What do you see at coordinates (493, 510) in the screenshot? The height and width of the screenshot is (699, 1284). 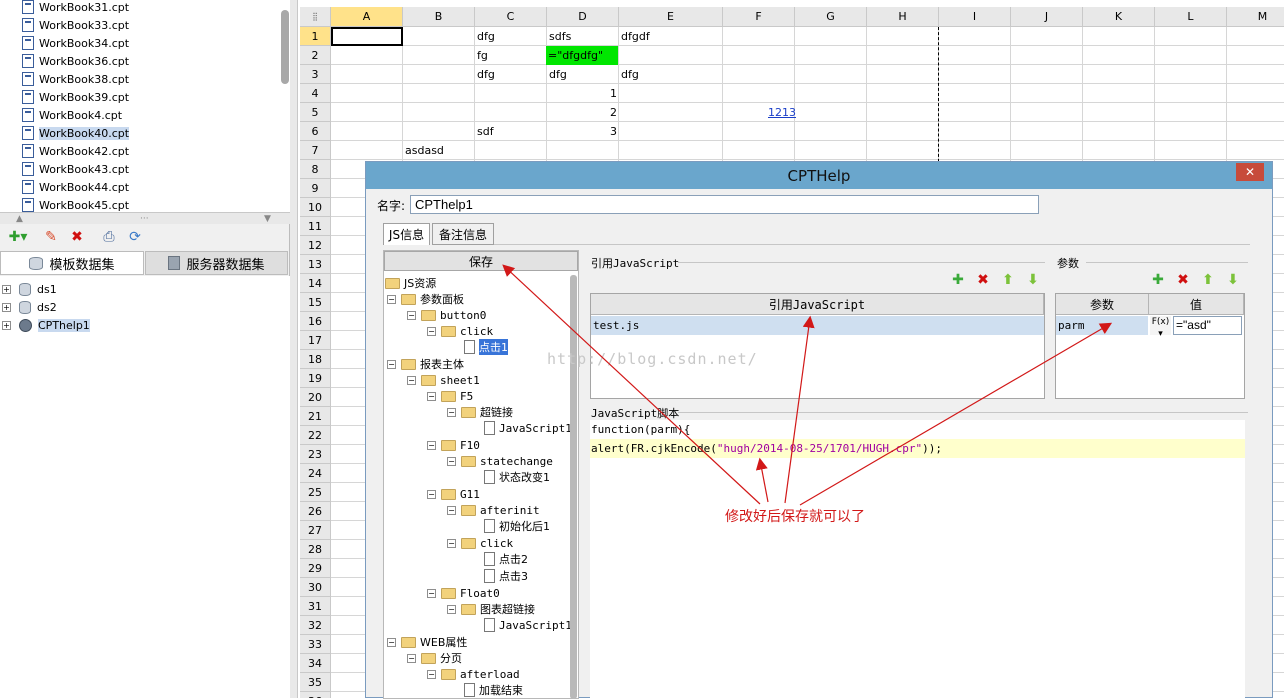 I see `tree-node-afterinit: − afterinit` at bounding box center [493, 510].